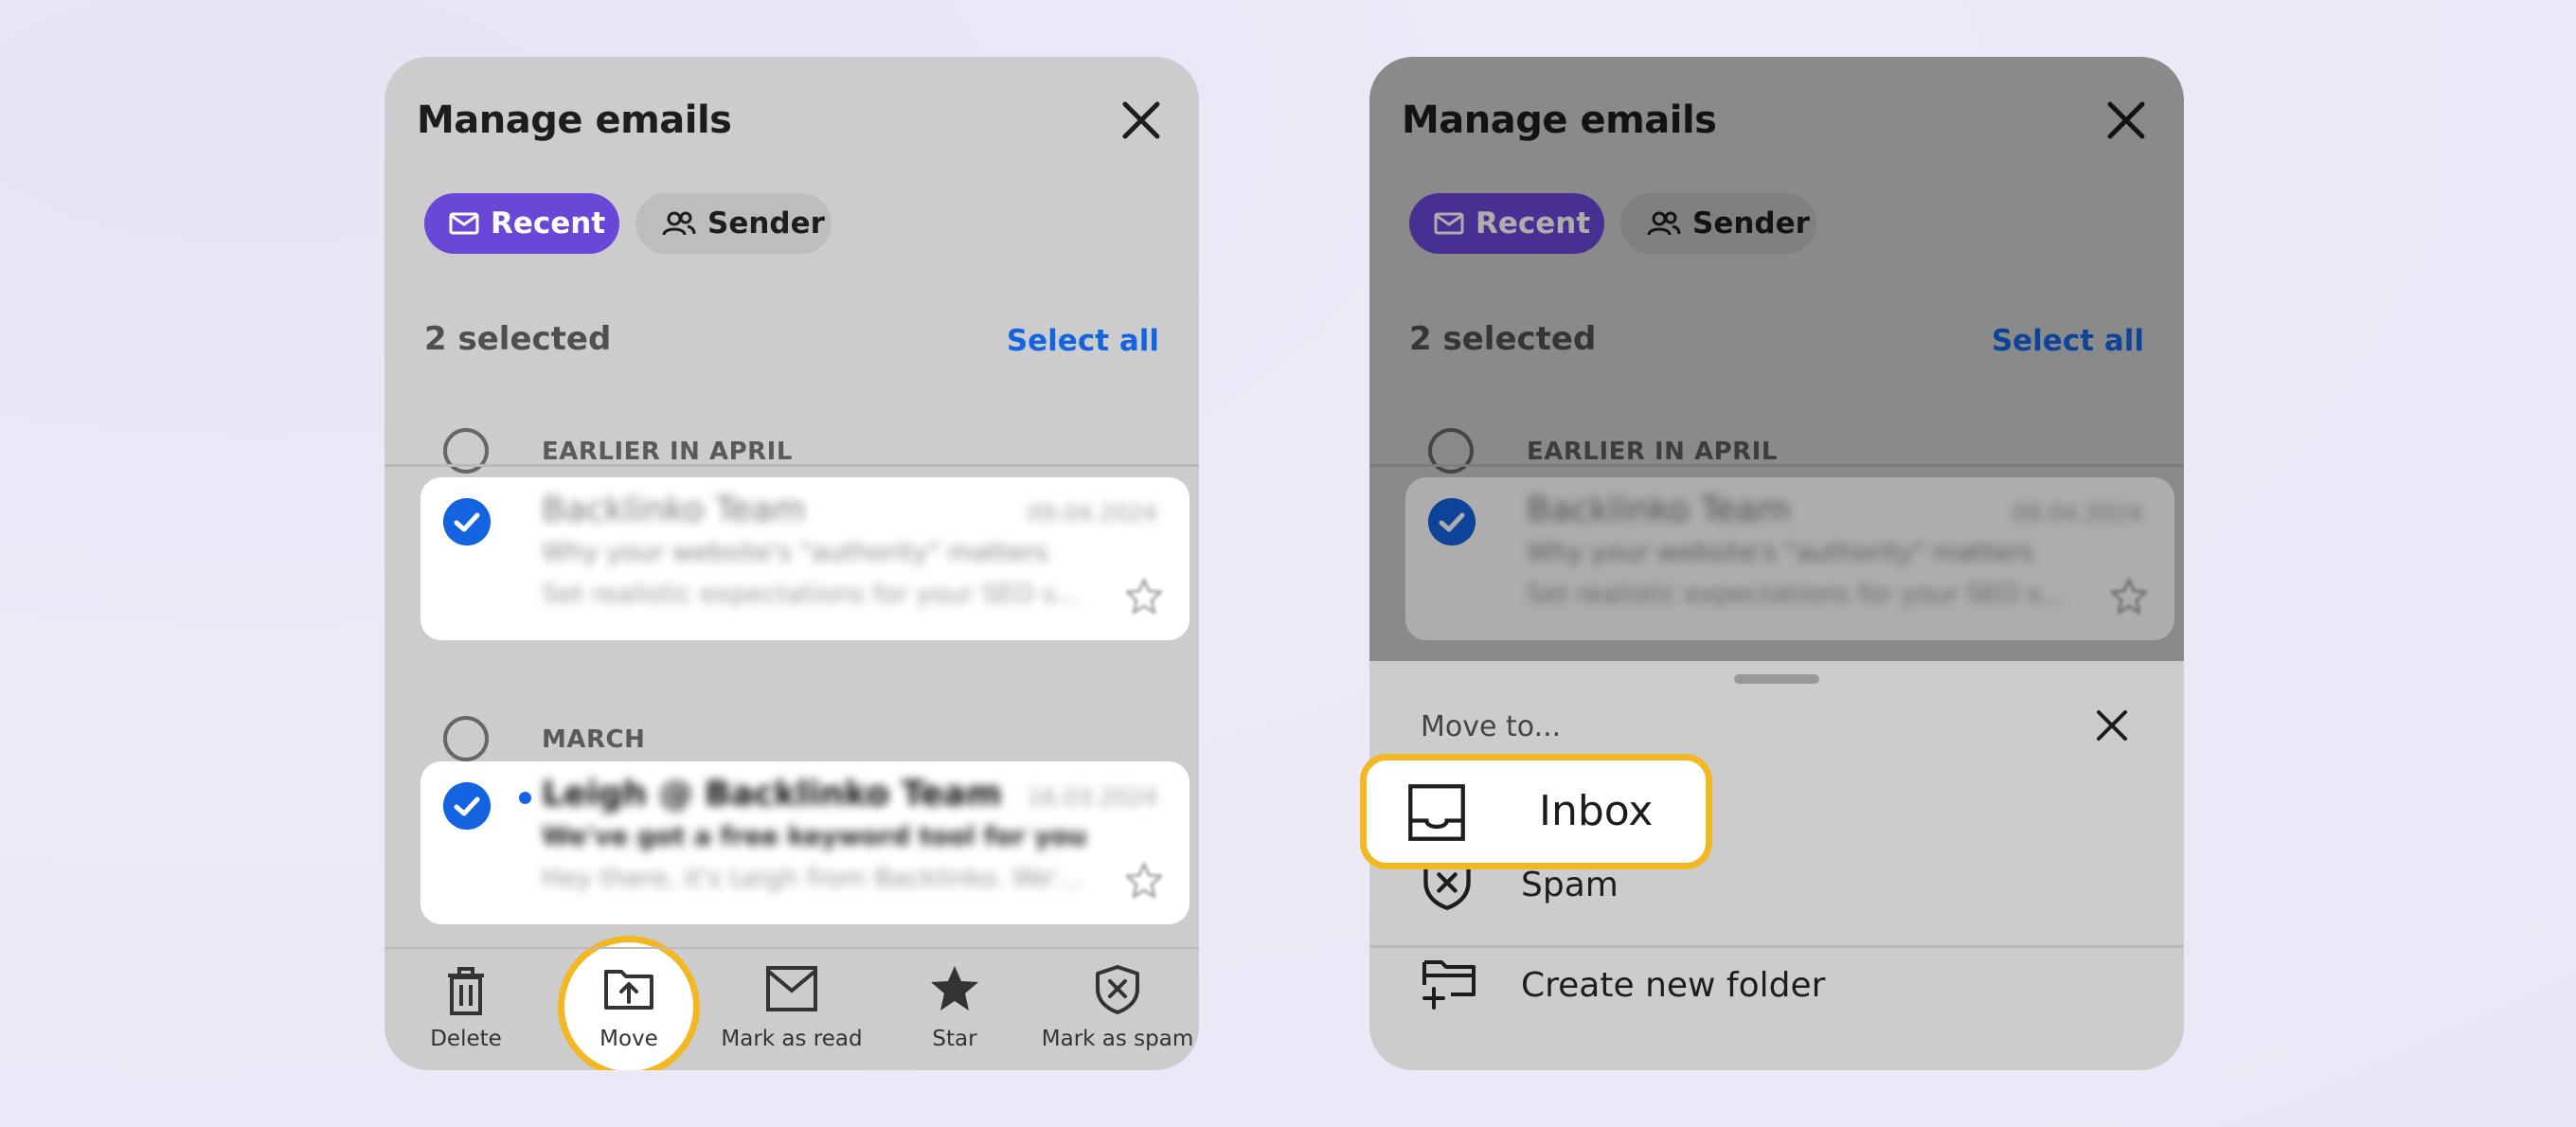  Describe the element at coordinates (679, 223) in the screenshot. I see `people-icon` at that location.